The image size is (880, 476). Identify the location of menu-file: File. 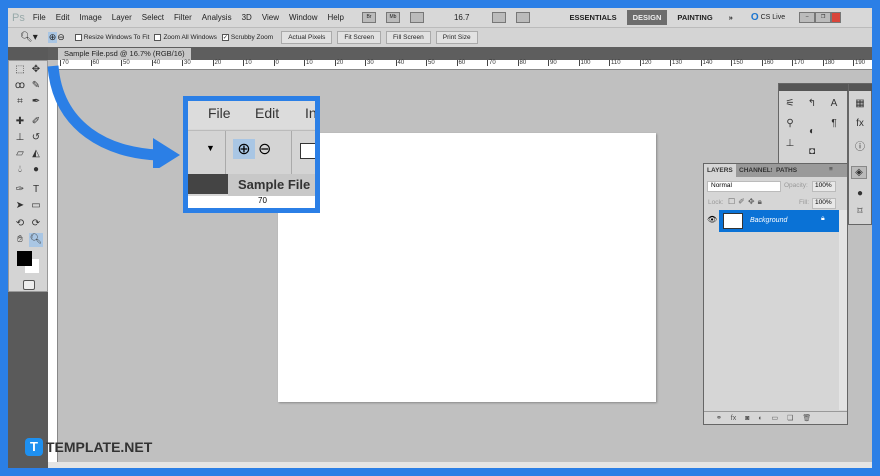
(39, 17).